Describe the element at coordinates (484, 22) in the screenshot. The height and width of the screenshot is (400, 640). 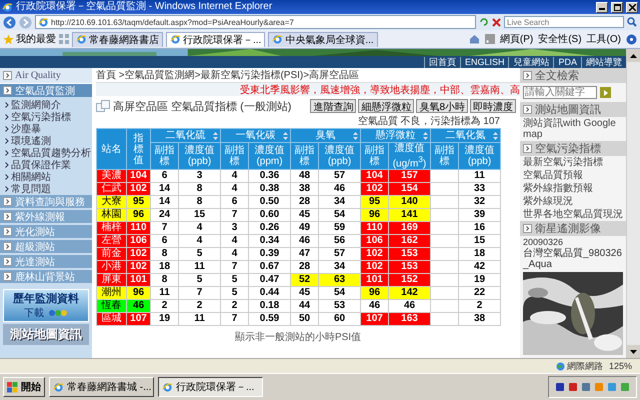
I see `refresh-icon` at that location.